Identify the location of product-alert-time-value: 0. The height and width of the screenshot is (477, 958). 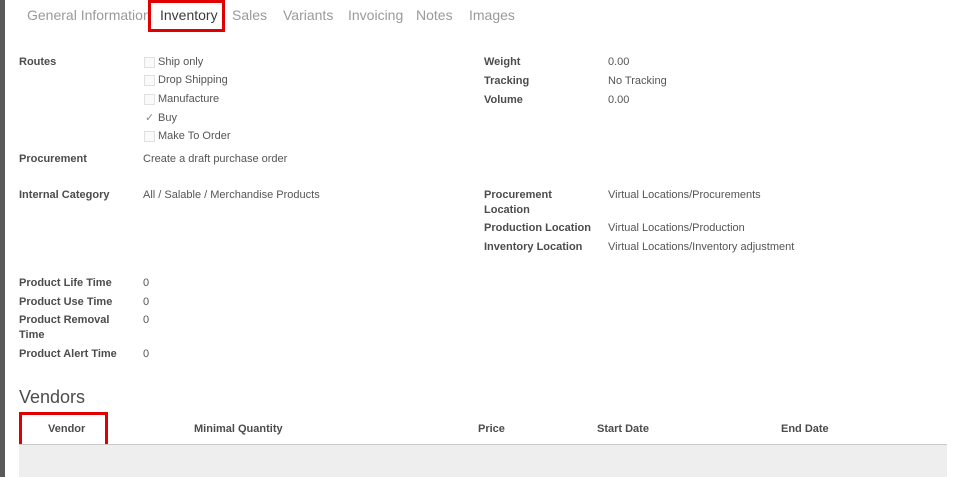
(146, 354).